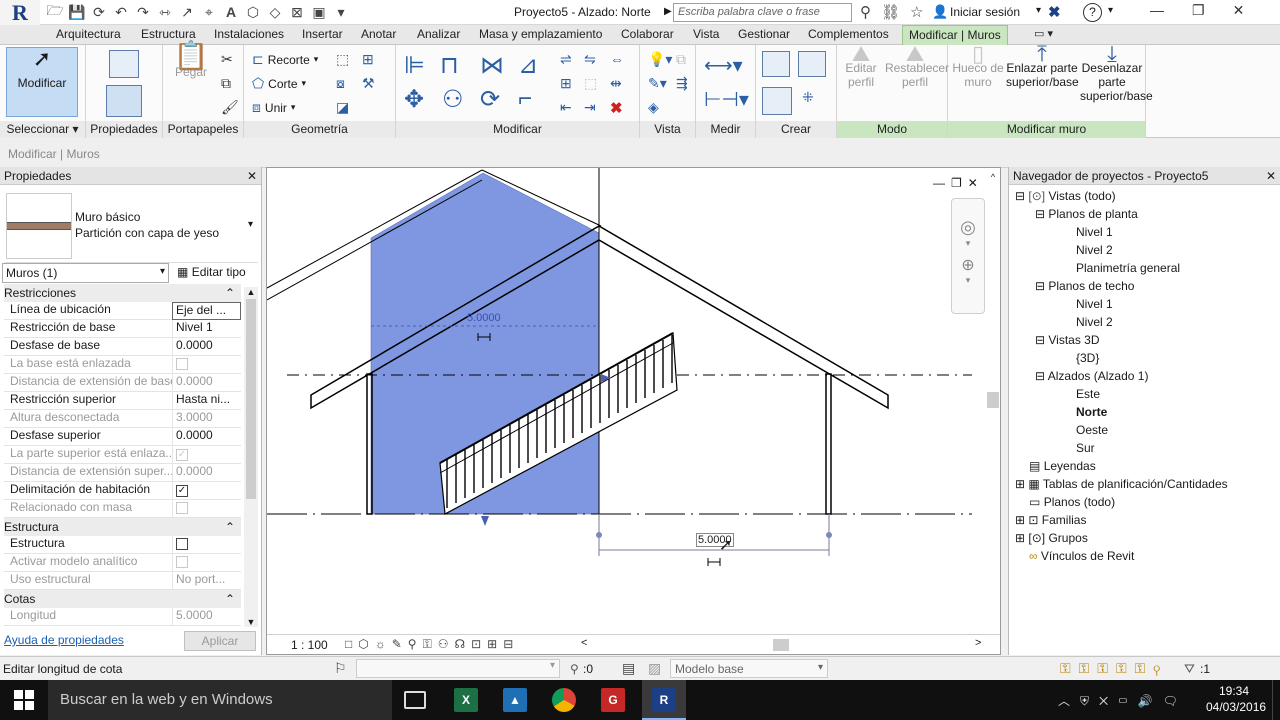  Describe the element at coordinates (319, 12) in the screenshot. I see `switch-windows-icon: ▣` at that location.